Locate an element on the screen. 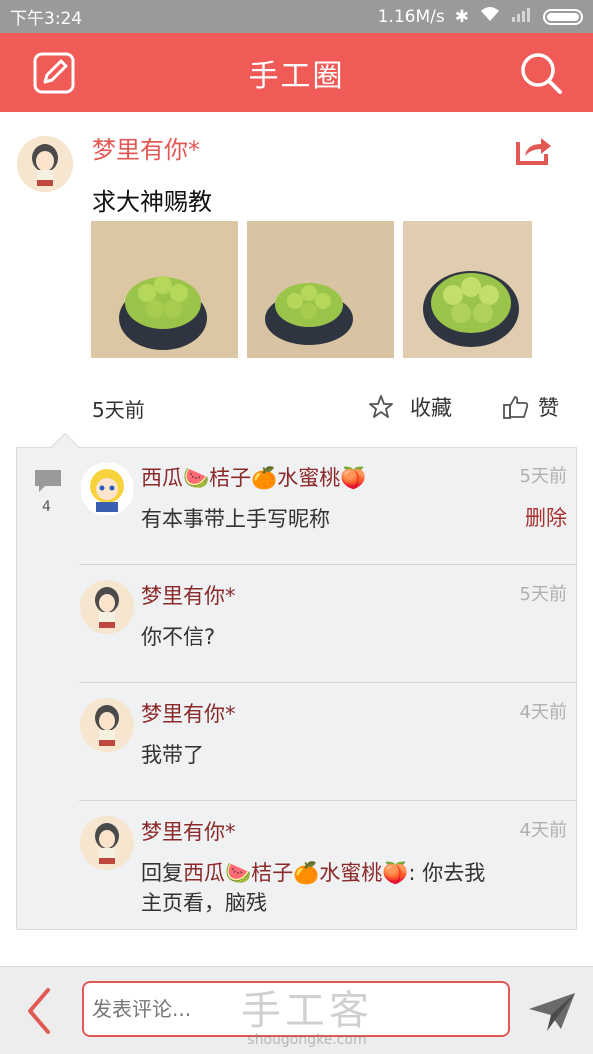  comment-item: 梦里有你* 5天前 你不信? is located at coordinates (328, 624).